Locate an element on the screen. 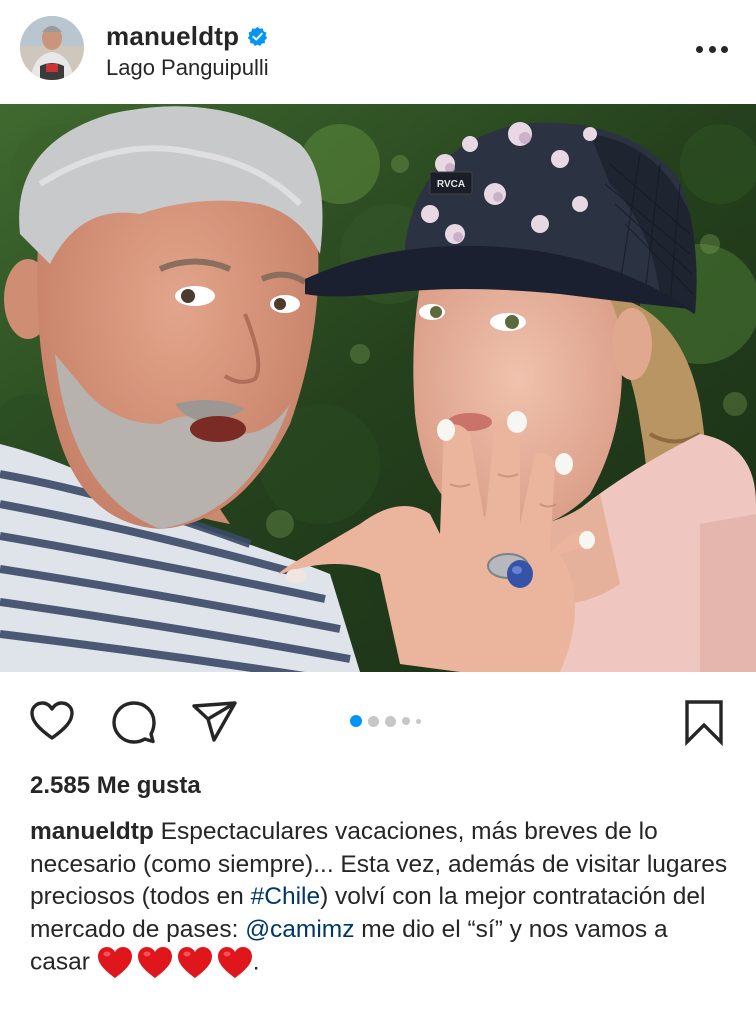  carousel-indicator is located at coordinates (385, 721).